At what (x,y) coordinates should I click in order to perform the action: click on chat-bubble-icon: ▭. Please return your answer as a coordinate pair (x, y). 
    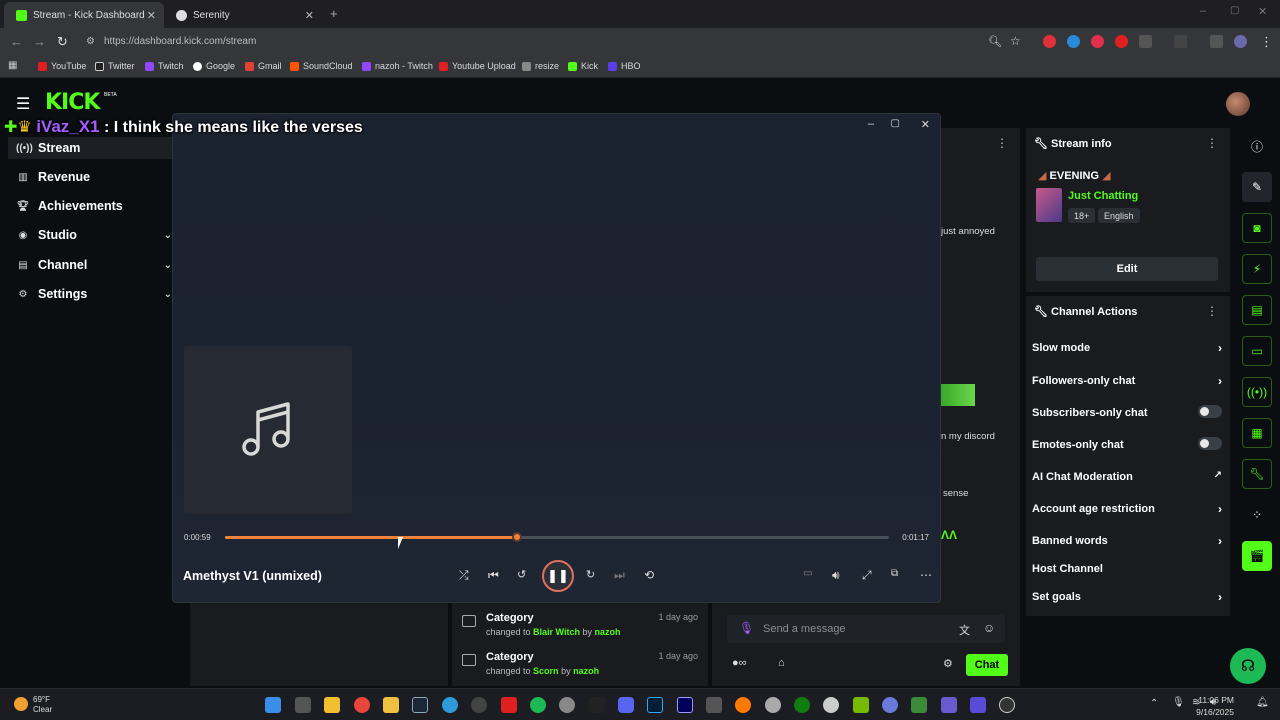
    Looking at the image, I should click on (1257, 351).